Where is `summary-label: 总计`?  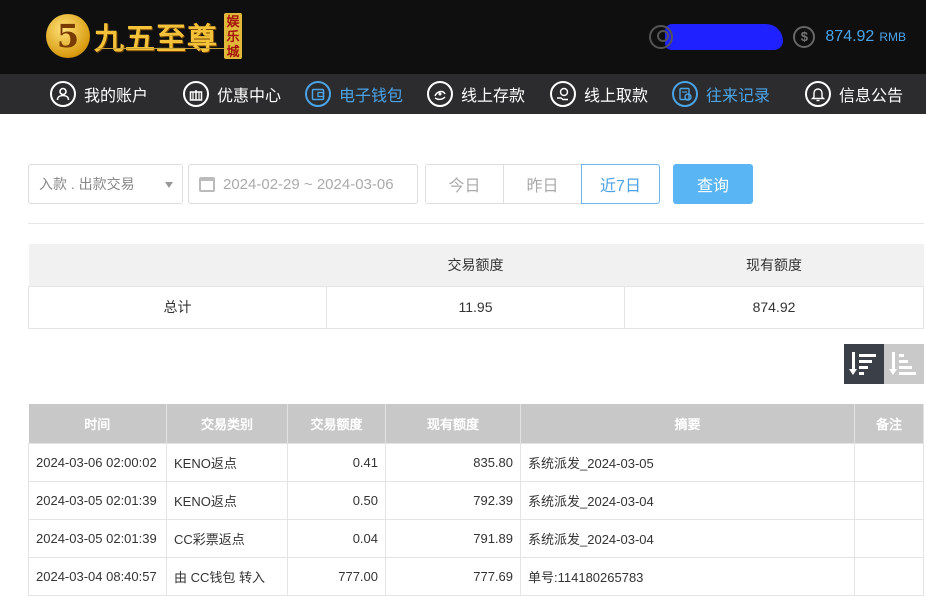
summary-label: 总计 is located at coordinates (177, 307).